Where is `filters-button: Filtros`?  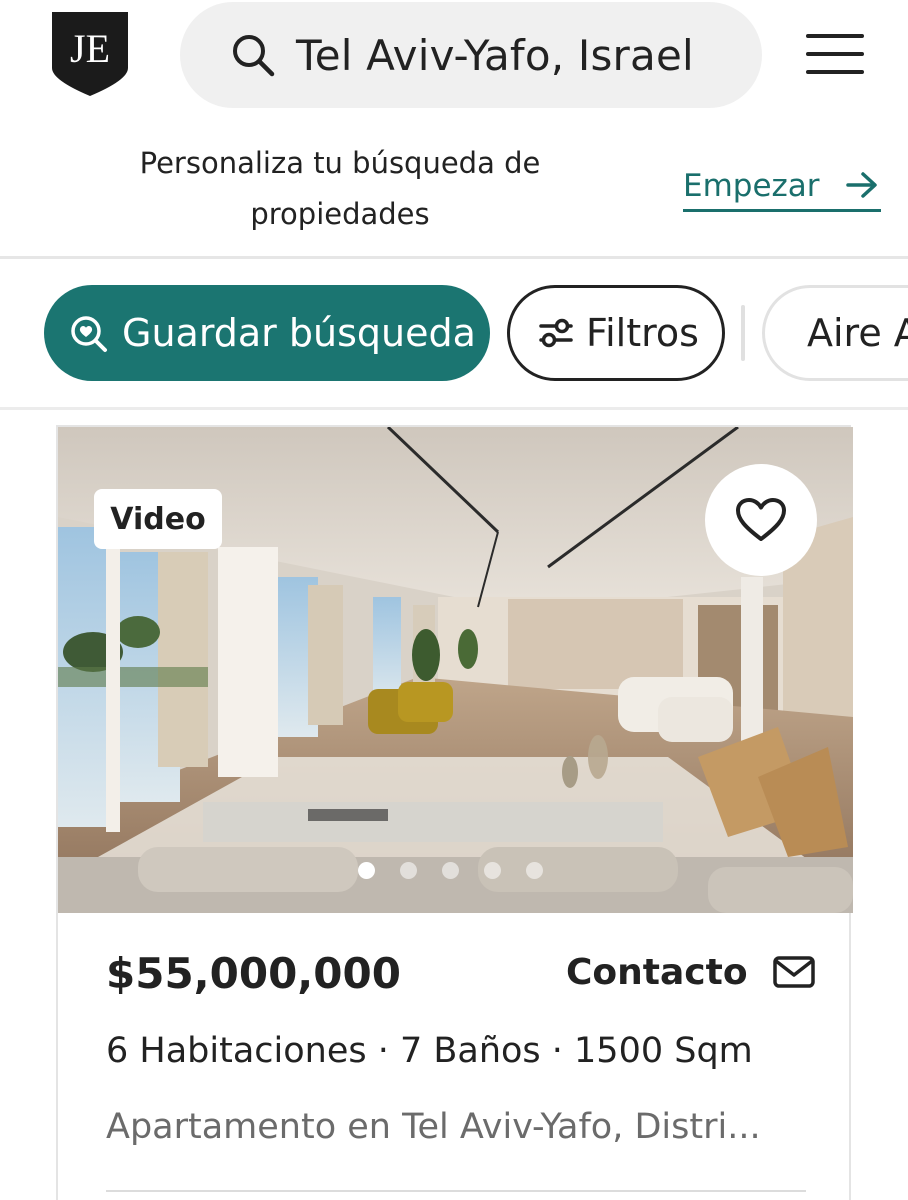 filters-button: Filtros is located at coordinates (616, 333).